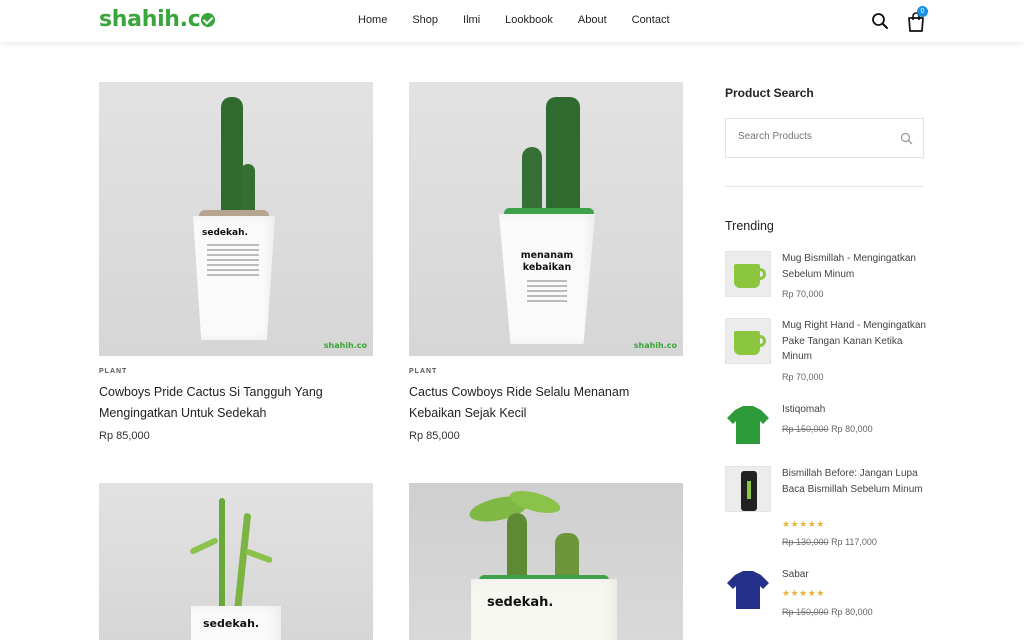  I want to click on trending-heading: Trending, so click(749, 226).